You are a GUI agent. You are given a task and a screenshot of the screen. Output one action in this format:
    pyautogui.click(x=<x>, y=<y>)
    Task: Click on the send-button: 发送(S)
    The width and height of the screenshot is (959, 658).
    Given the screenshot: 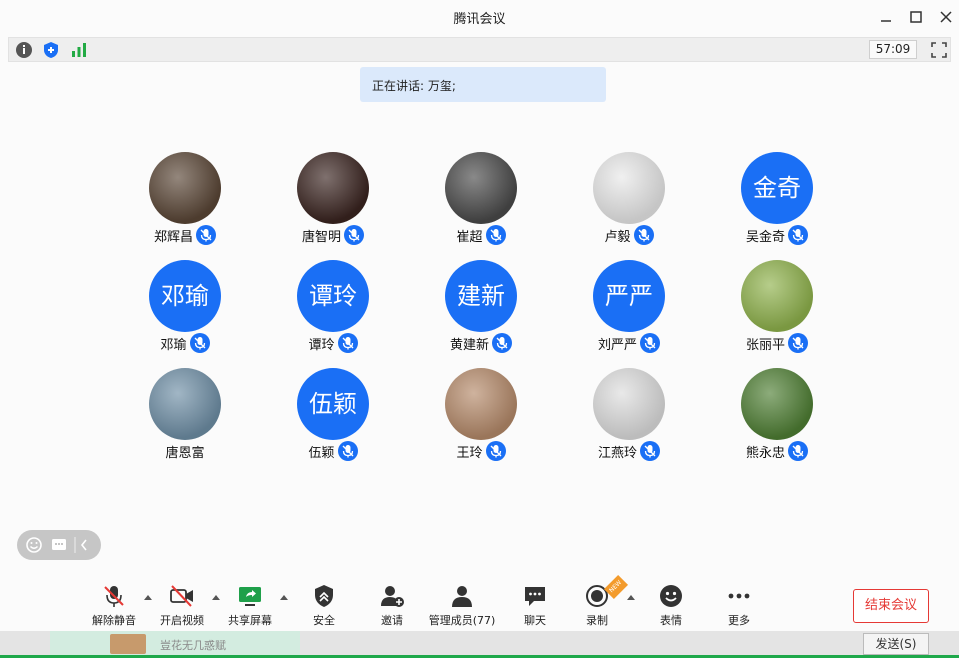 What is the action you would take?
    pyautogui.click(x=896, y=644)
    